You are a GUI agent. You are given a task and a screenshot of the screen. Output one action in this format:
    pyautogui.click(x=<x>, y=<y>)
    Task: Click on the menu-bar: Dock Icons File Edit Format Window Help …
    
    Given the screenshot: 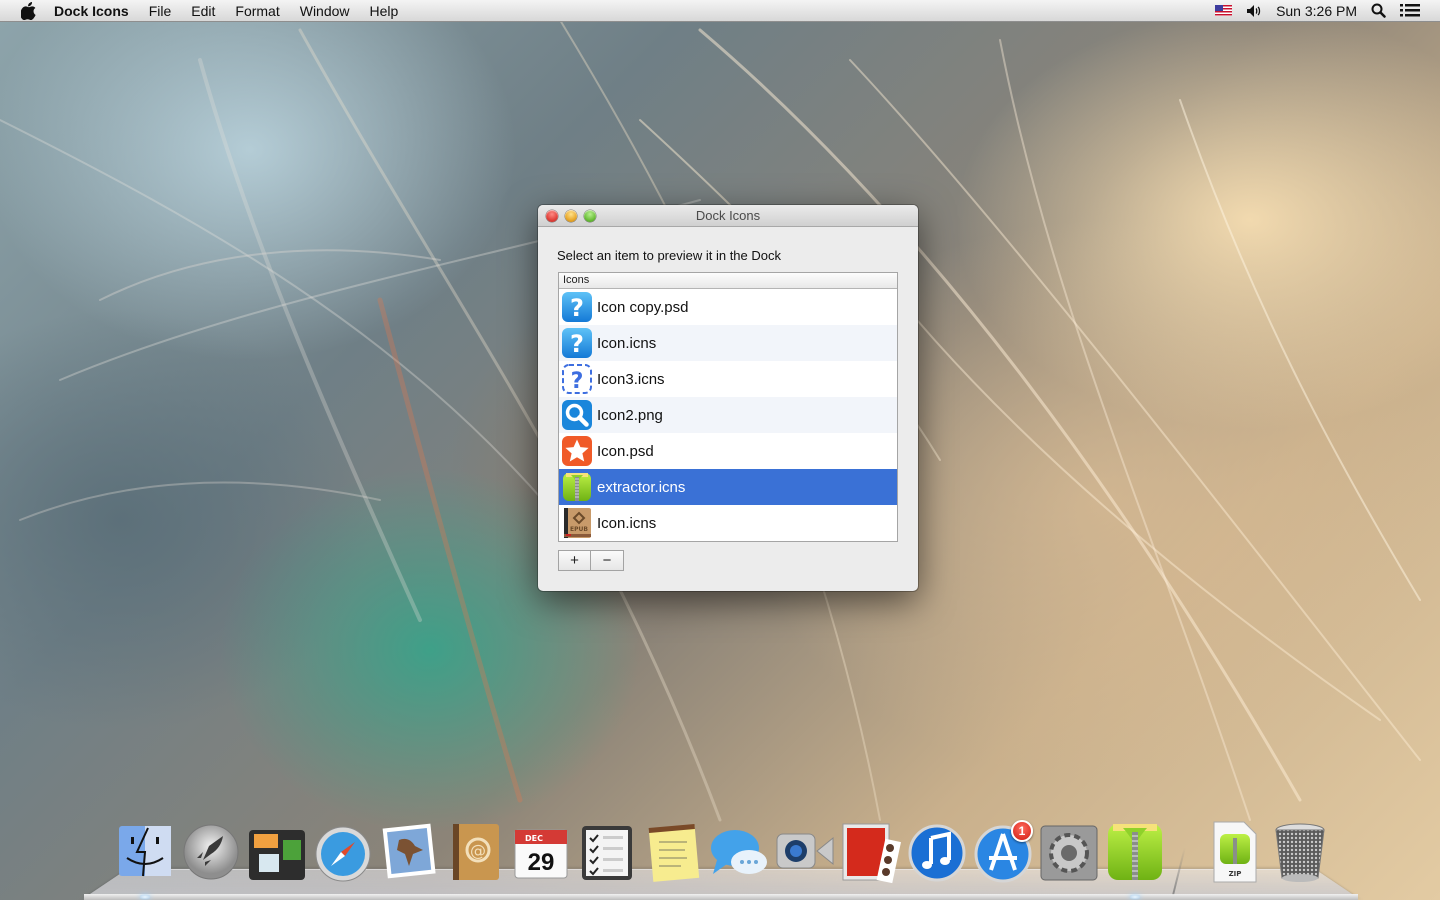 What is the action you would take?
    pyautogui.click(x=720, y=11)
    